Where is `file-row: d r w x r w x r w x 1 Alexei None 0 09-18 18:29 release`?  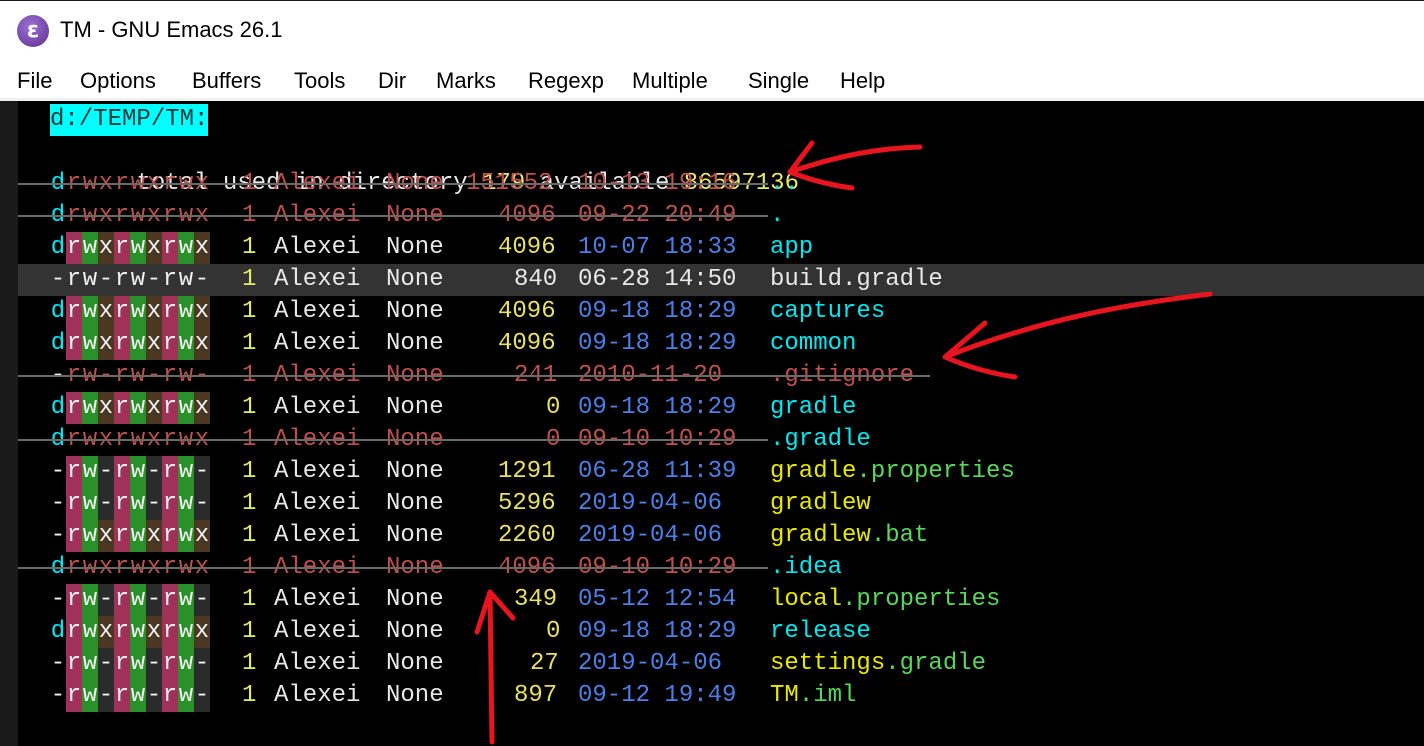
file-row: d r w x r w x r w x 1 Alexei None 0 09-18 18:29 release is located at coordinates (721, 632).